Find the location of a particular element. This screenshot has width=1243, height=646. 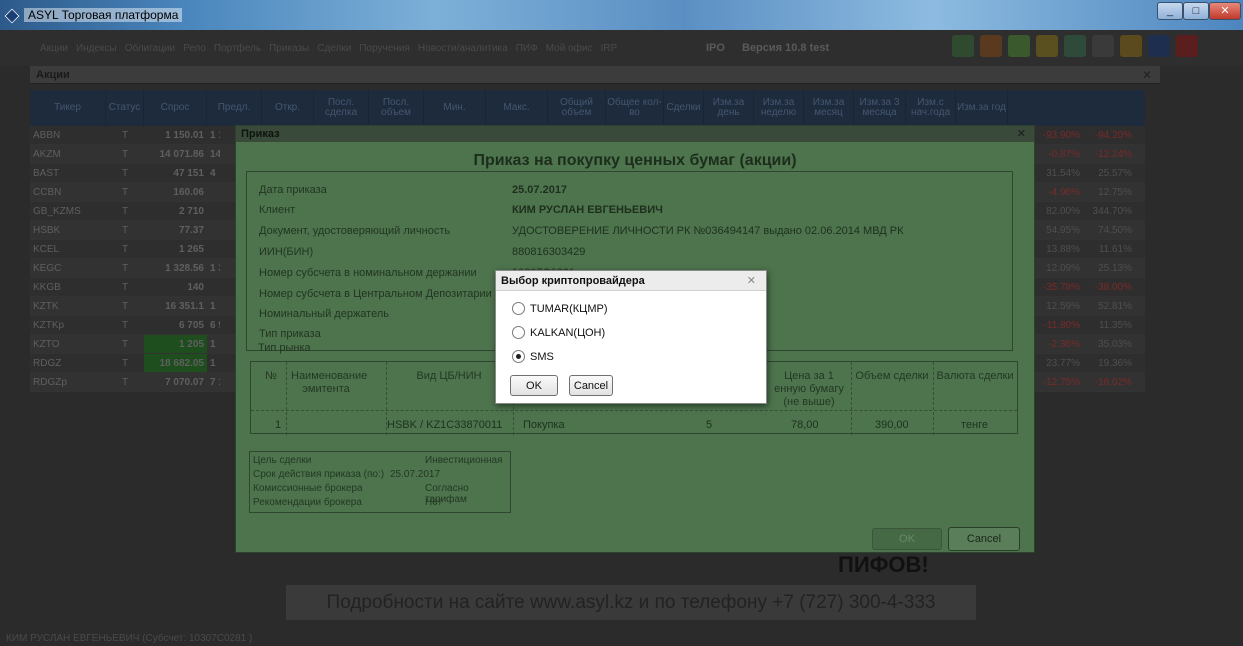

ytd-change-cell: 12.59% is located at coordinates (1063, 306).